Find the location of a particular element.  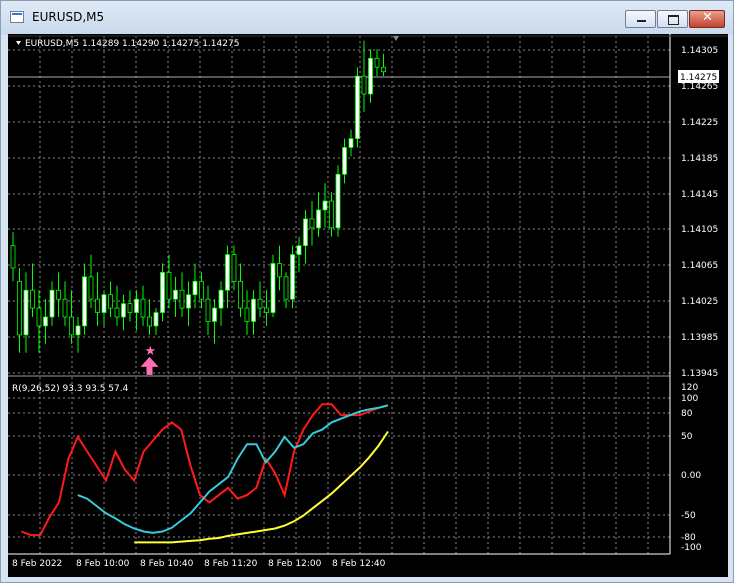

buy-signal: ★ is located at coordinates (149, 359).